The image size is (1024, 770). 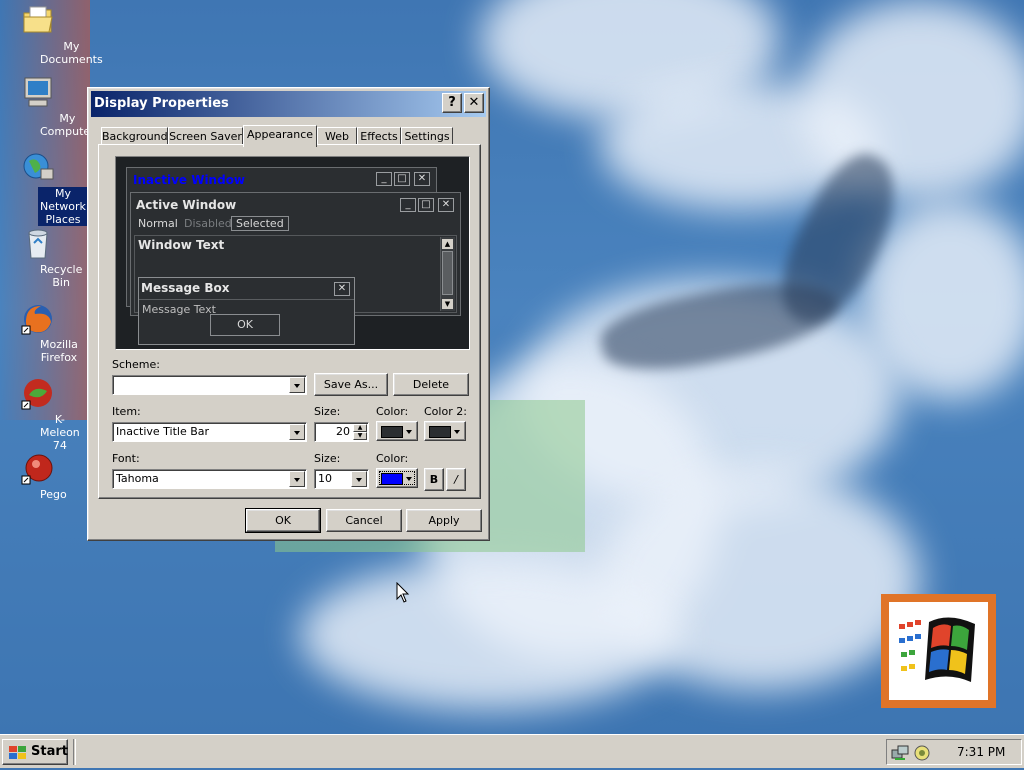 I want to click on network-globe-icon, so click(x=38, y=168).